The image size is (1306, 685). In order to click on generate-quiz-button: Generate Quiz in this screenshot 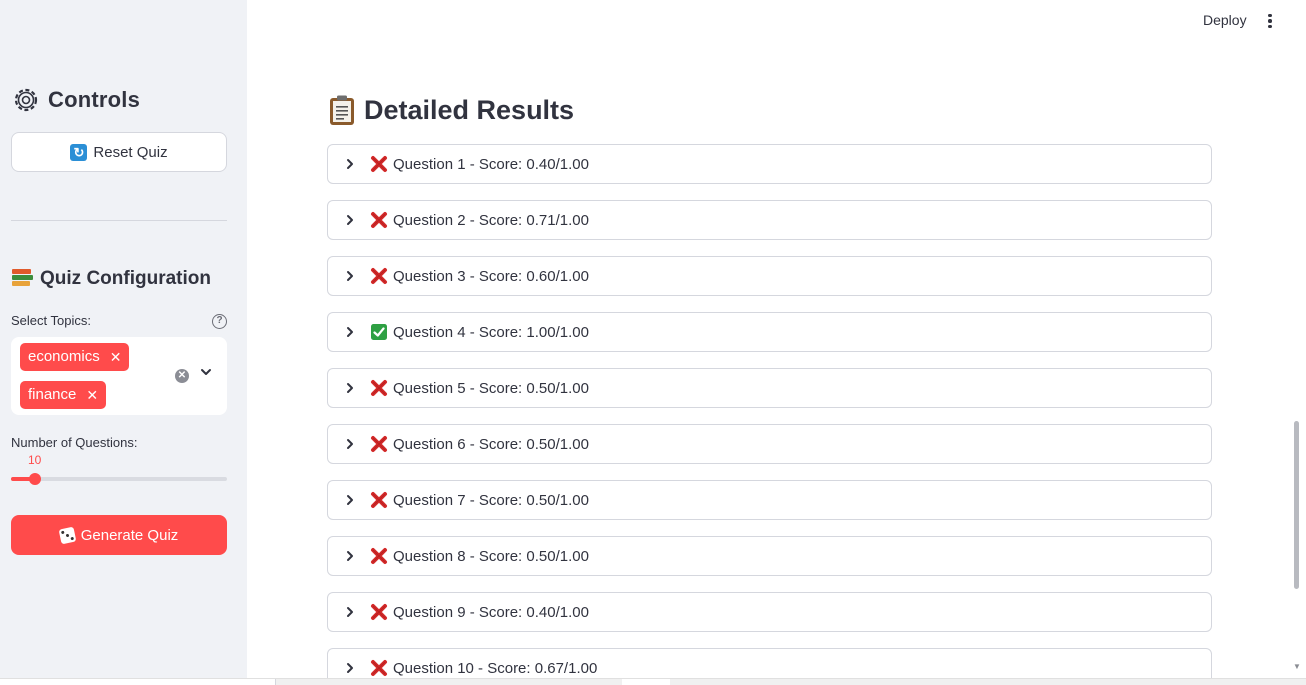, I will do `click(119, 535)`.